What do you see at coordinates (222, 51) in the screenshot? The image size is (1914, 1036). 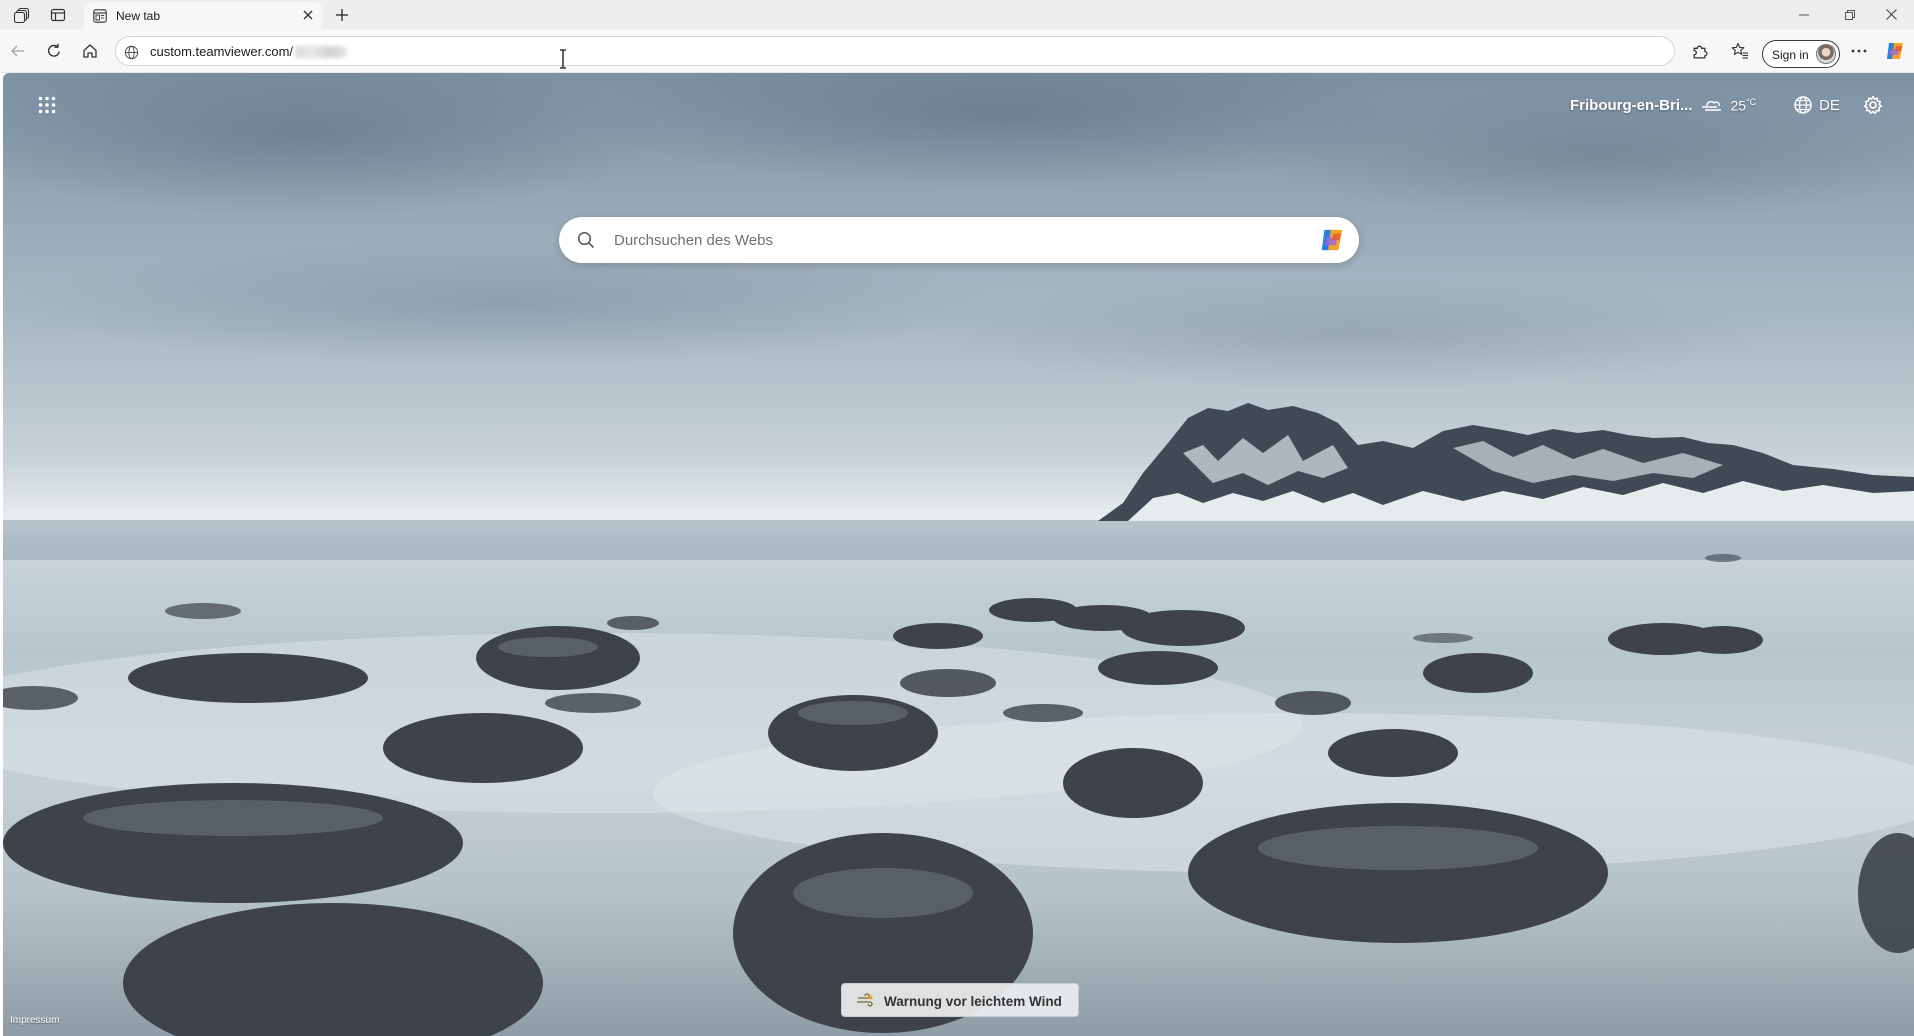 I see `url-value: custom.teamviewer.com/` at bounding box center [222, 51].